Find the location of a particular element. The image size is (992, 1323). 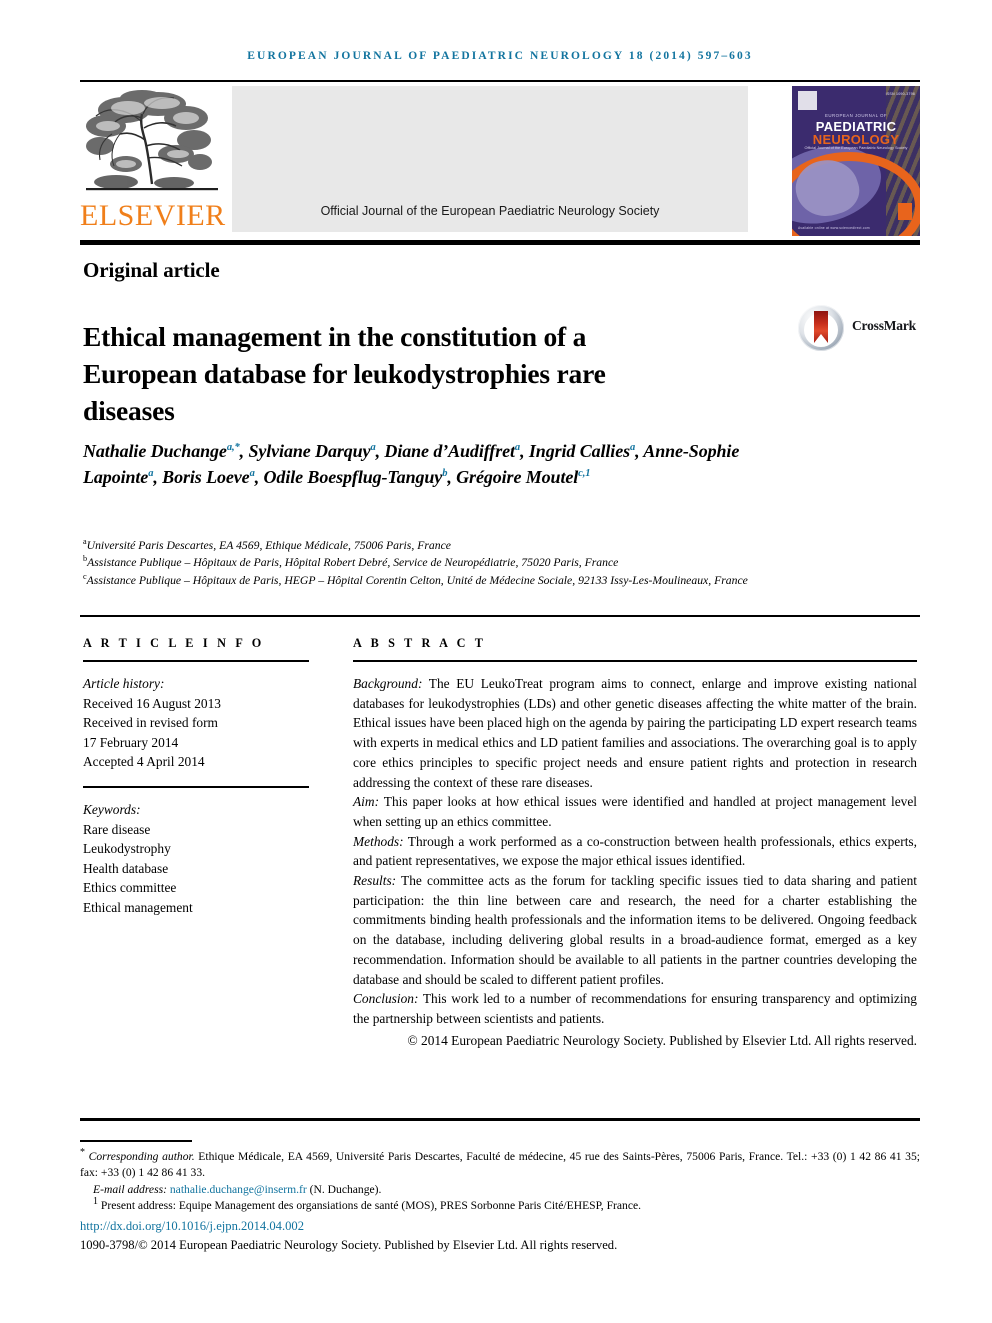

article-received: Received 16 August 2013 is located at coordinates (152, 703).